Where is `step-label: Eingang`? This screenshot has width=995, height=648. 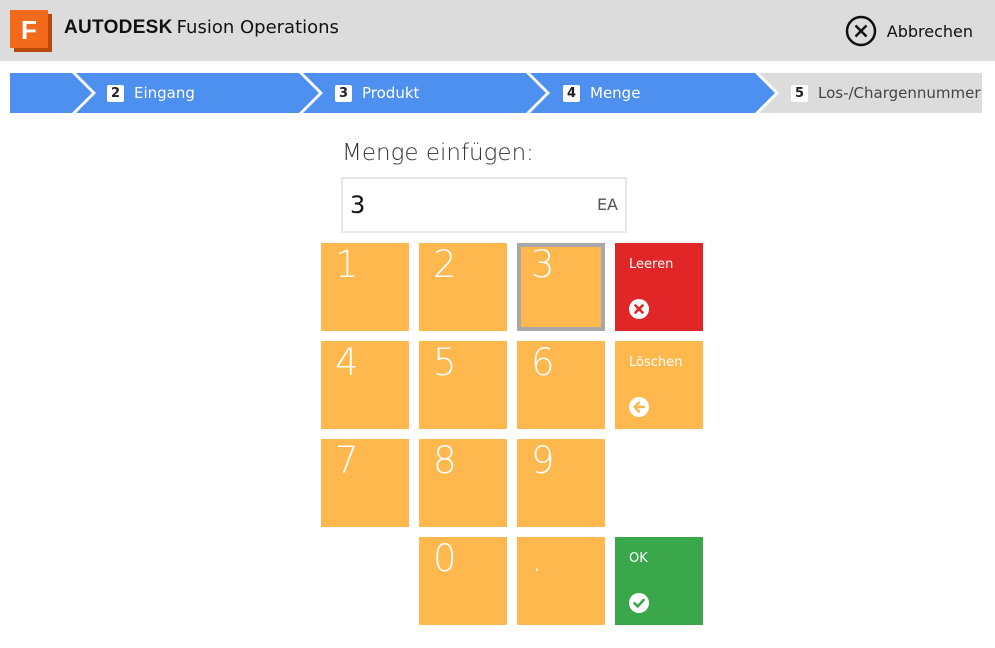 step-label: Eingang is located at coordinates (164, 93).